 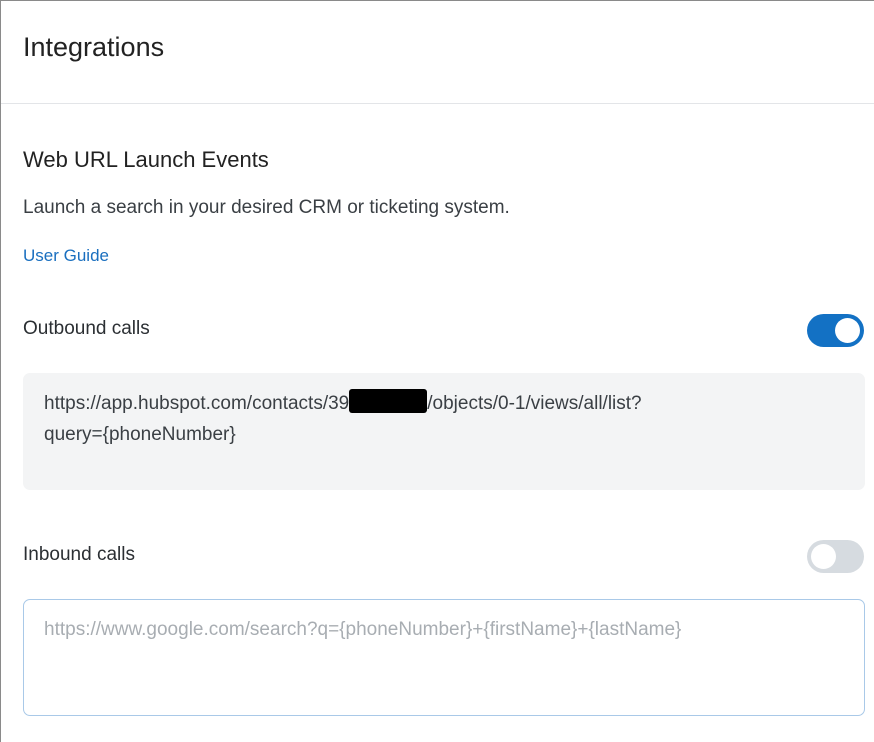 What do you see at coordinates (388, 401) in the screenshot?
I see `redacted-block-icon` at bounding box center [388, 401].